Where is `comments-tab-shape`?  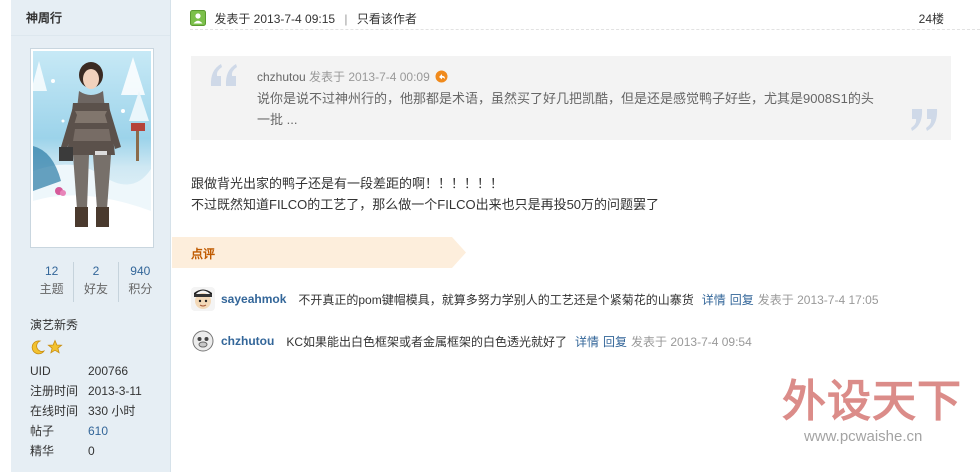
comments-tab-shape is located at coordinates (319, 252).